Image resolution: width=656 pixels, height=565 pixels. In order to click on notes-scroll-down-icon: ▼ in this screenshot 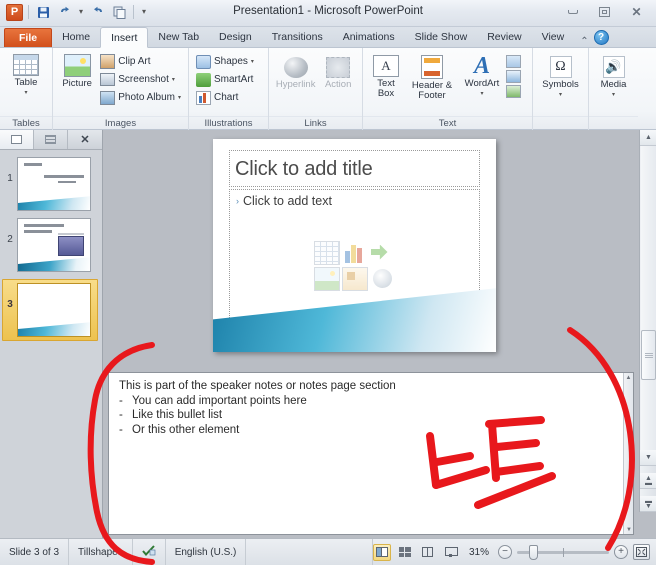, I will do `click(629, 529)`.